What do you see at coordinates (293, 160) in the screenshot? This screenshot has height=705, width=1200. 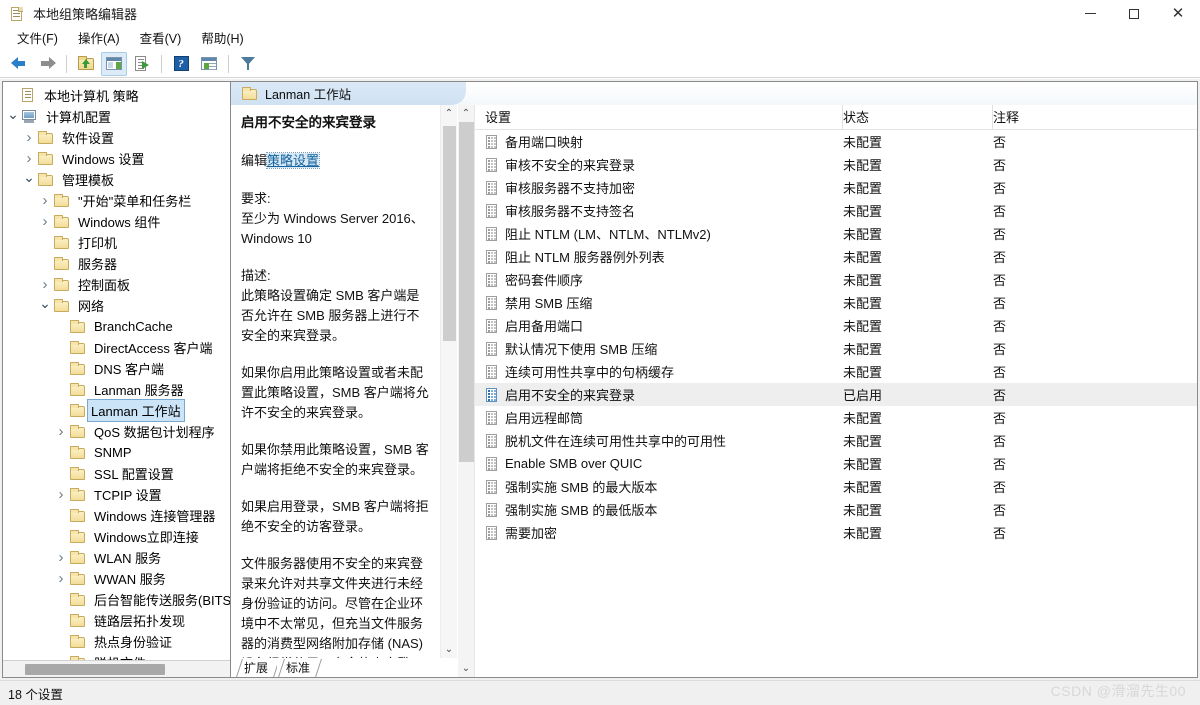 I see `edit-policy-setting-link: 策略设置` at bounding box center [293, 160].